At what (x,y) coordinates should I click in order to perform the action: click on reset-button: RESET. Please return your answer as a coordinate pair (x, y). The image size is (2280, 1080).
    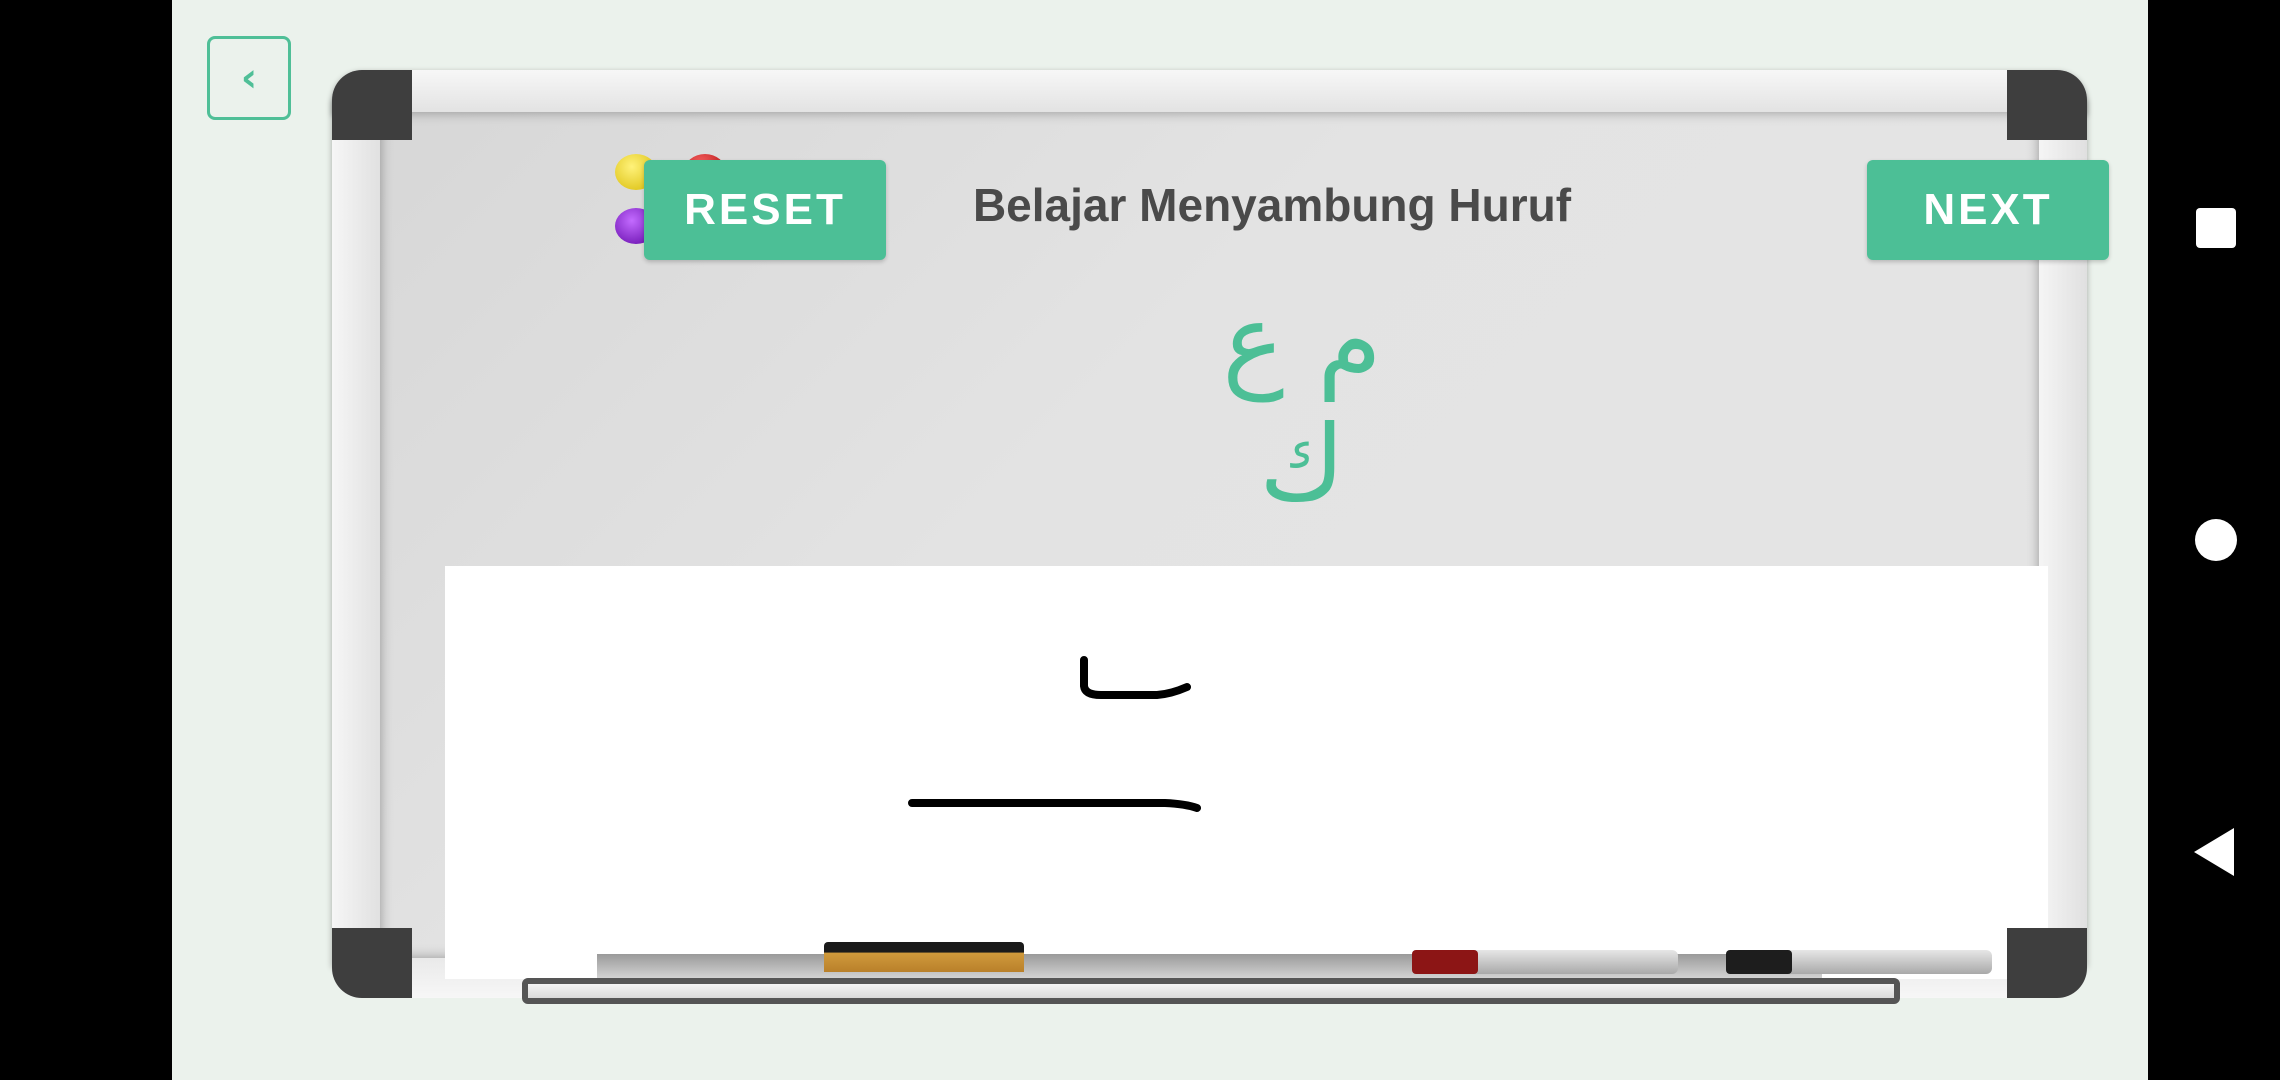
    Looking at the image, I should click on (765, 210).